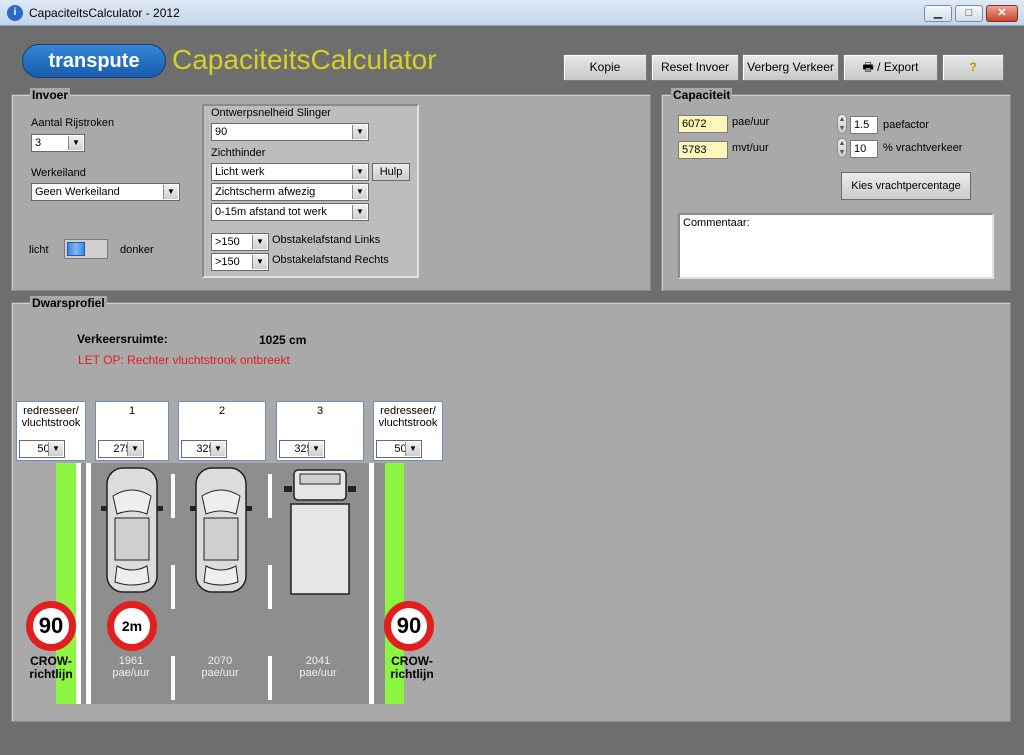 This screenshot has height=755, width=1024. I want to click on lane-1-capacity: 1961 pae/uur, so click(131, 667).